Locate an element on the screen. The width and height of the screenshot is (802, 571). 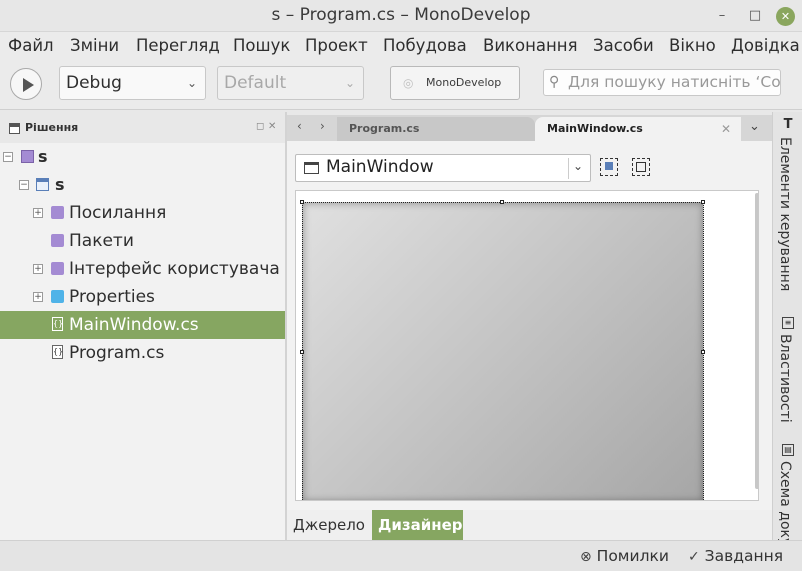
tab-source: Джерело is located at coordinates (329, 525).